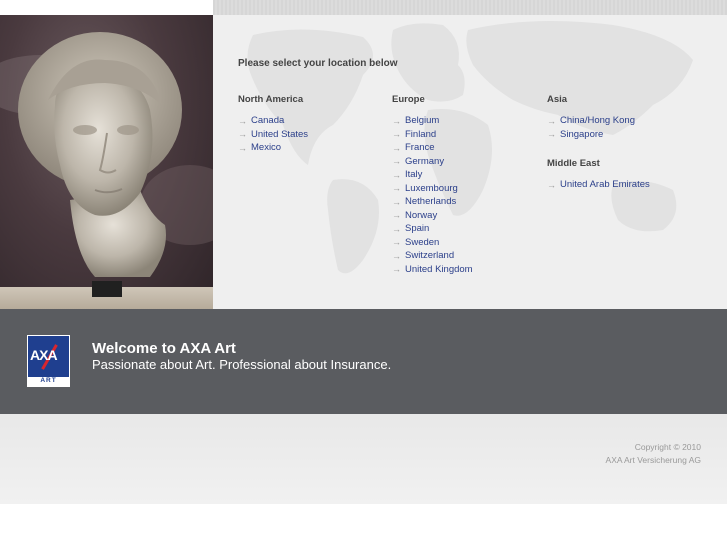 The height and width of the screenshot is (545, 727). What do you see at coordinates (470, 7) in the screenshot?
I see `top-strip` at bounding box center [470, 7].